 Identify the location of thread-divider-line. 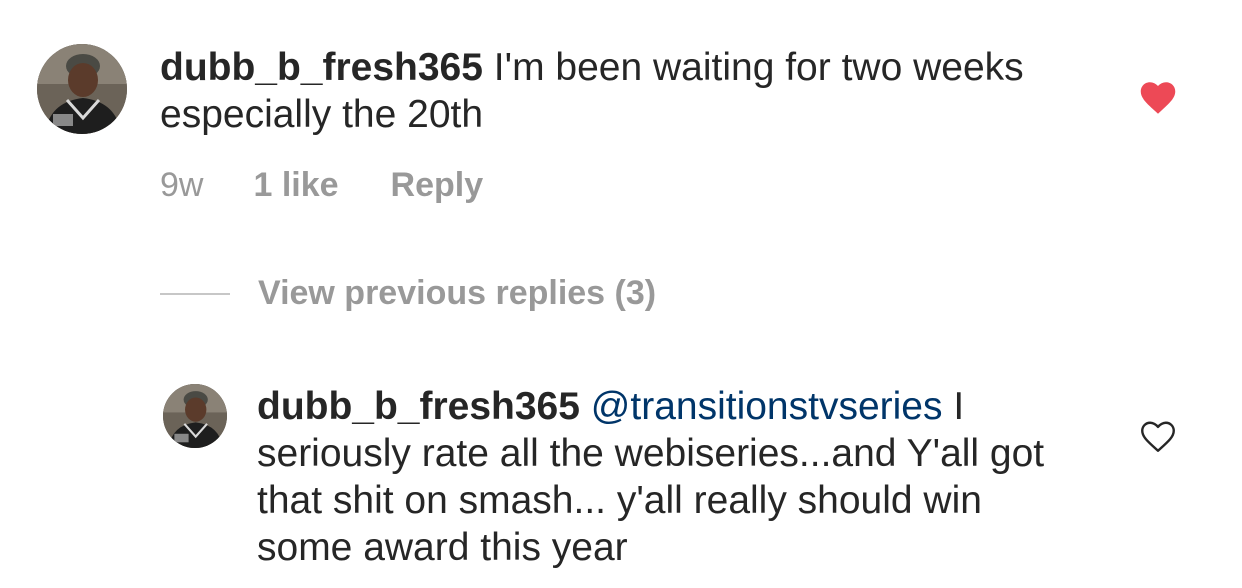
(195, 293).